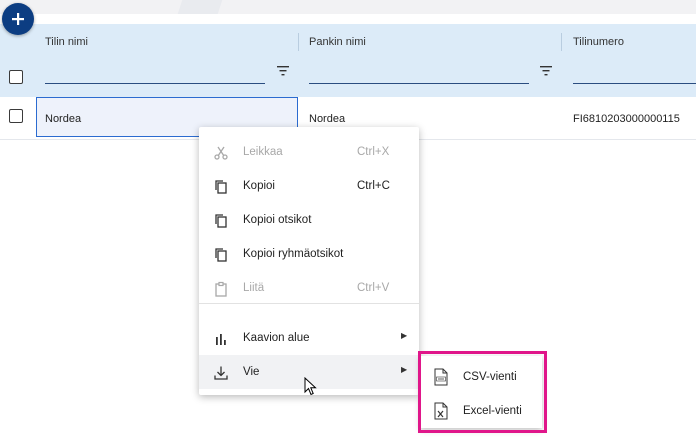  Describe the element at coordinates (327, 119) in the screenshot. I see `cell-bank-name: Nordea` at that location.